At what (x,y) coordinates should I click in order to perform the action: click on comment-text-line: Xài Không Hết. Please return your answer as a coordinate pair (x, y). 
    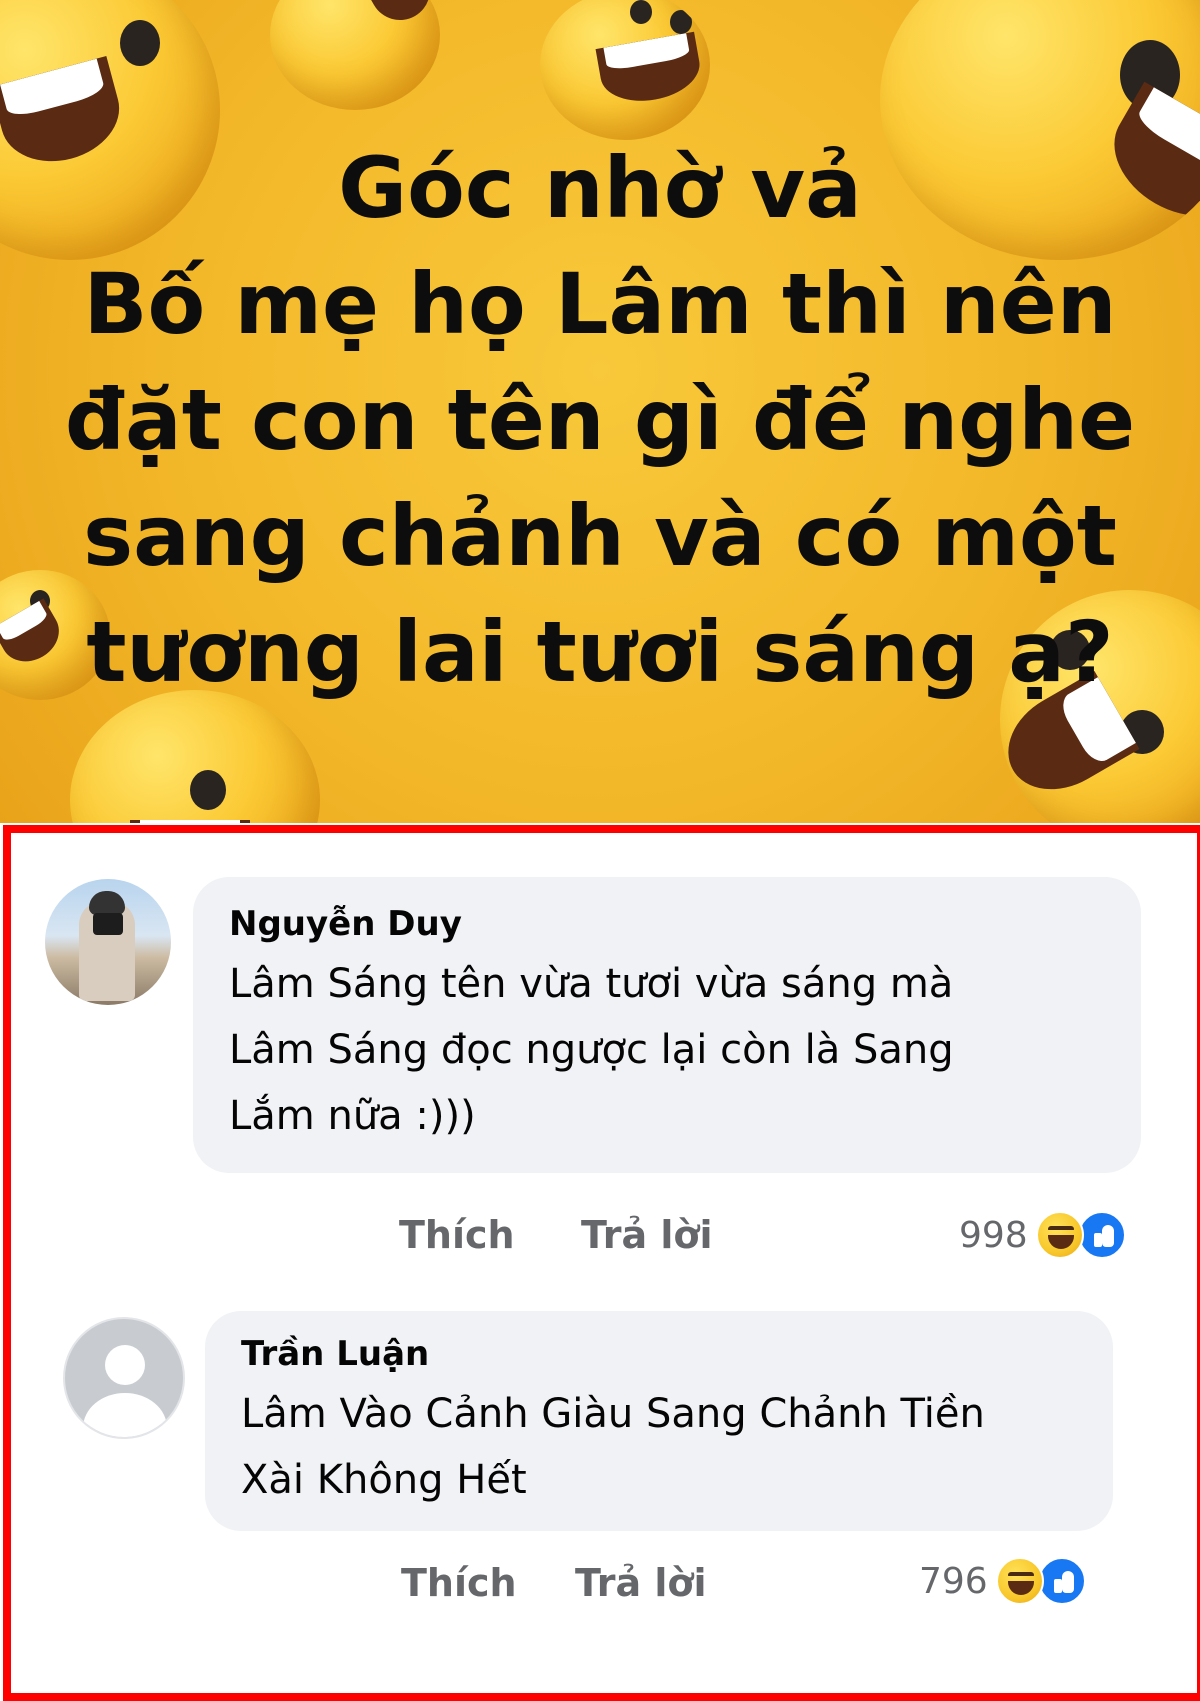
    Looking at the image, I should click on (384, 1480).